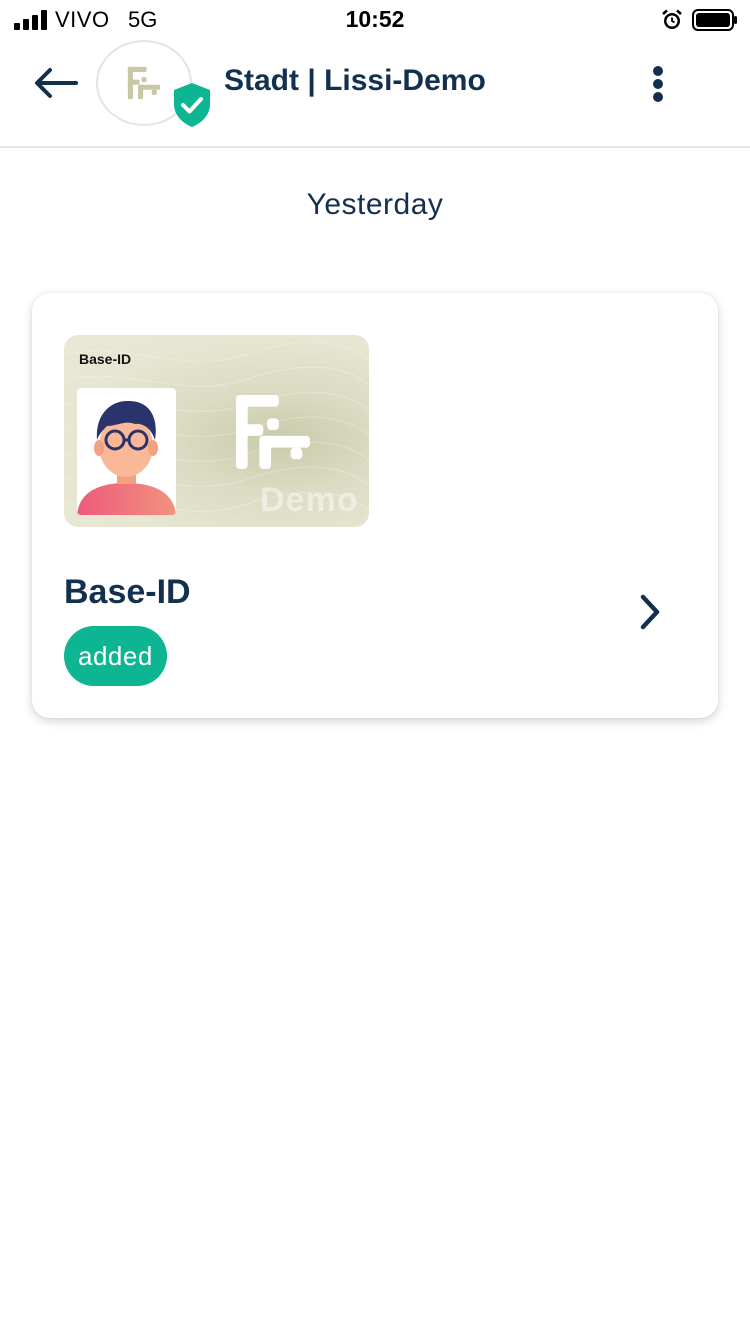 Image resolution: width=750 pixels, height=1334 pixels. I want to click on issuer-logo-icon, so click(144, 83).